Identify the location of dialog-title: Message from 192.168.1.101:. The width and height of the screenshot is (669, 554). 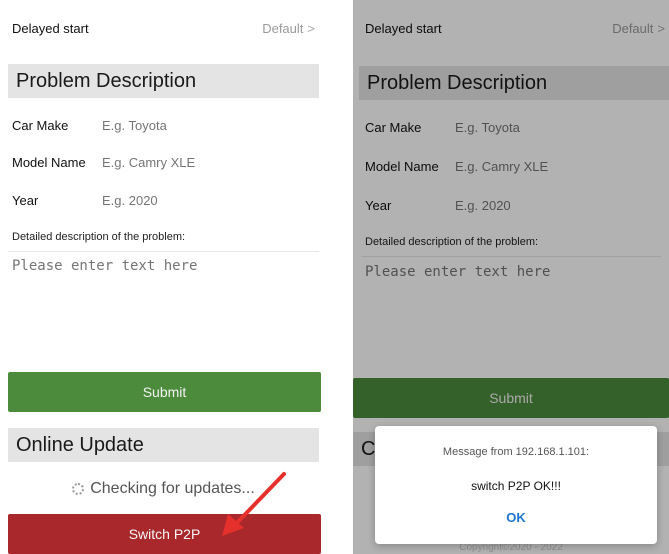
(516, 452).